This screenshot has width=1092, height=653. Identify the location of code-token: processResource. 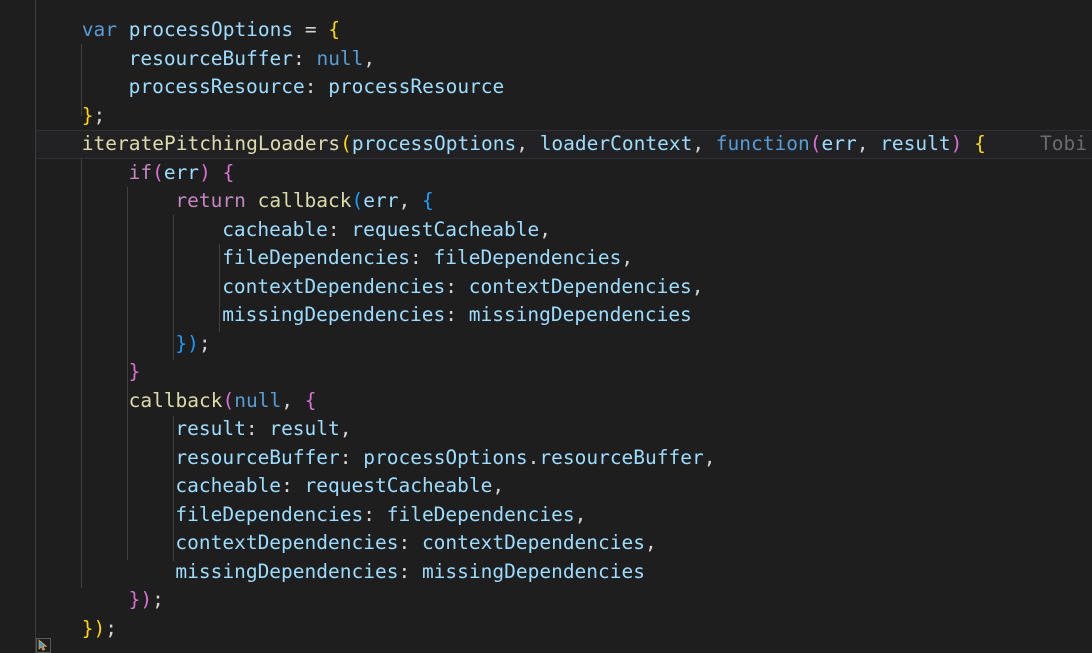
(216, 86).